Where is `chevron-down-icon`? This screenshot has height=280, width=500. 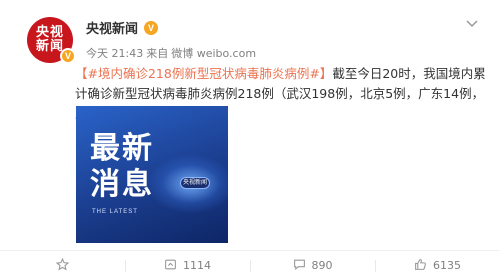
chevron-down-icon is located at coordinates (472, 24).